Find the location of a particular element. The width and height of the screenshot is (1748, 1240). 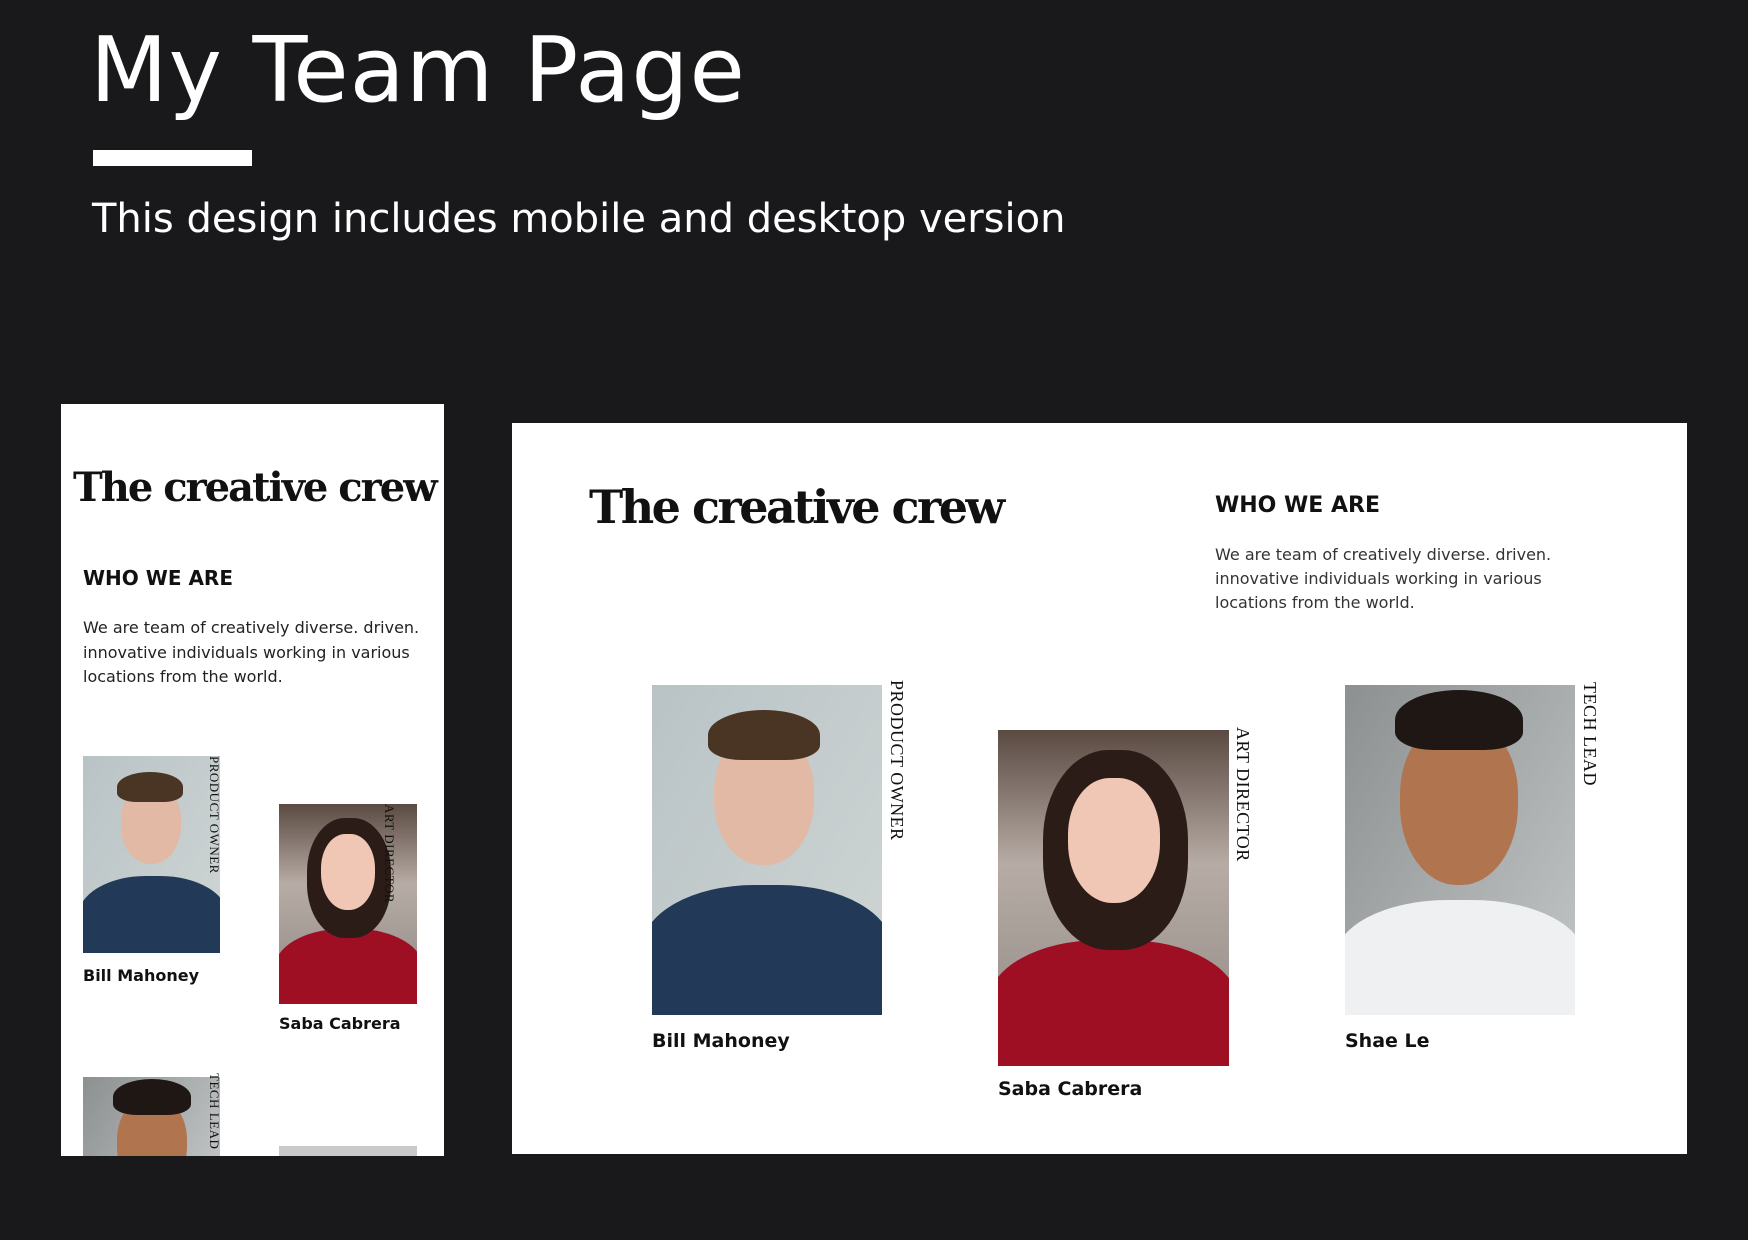

member-photo-partial is located at coordinates (348, 1151).